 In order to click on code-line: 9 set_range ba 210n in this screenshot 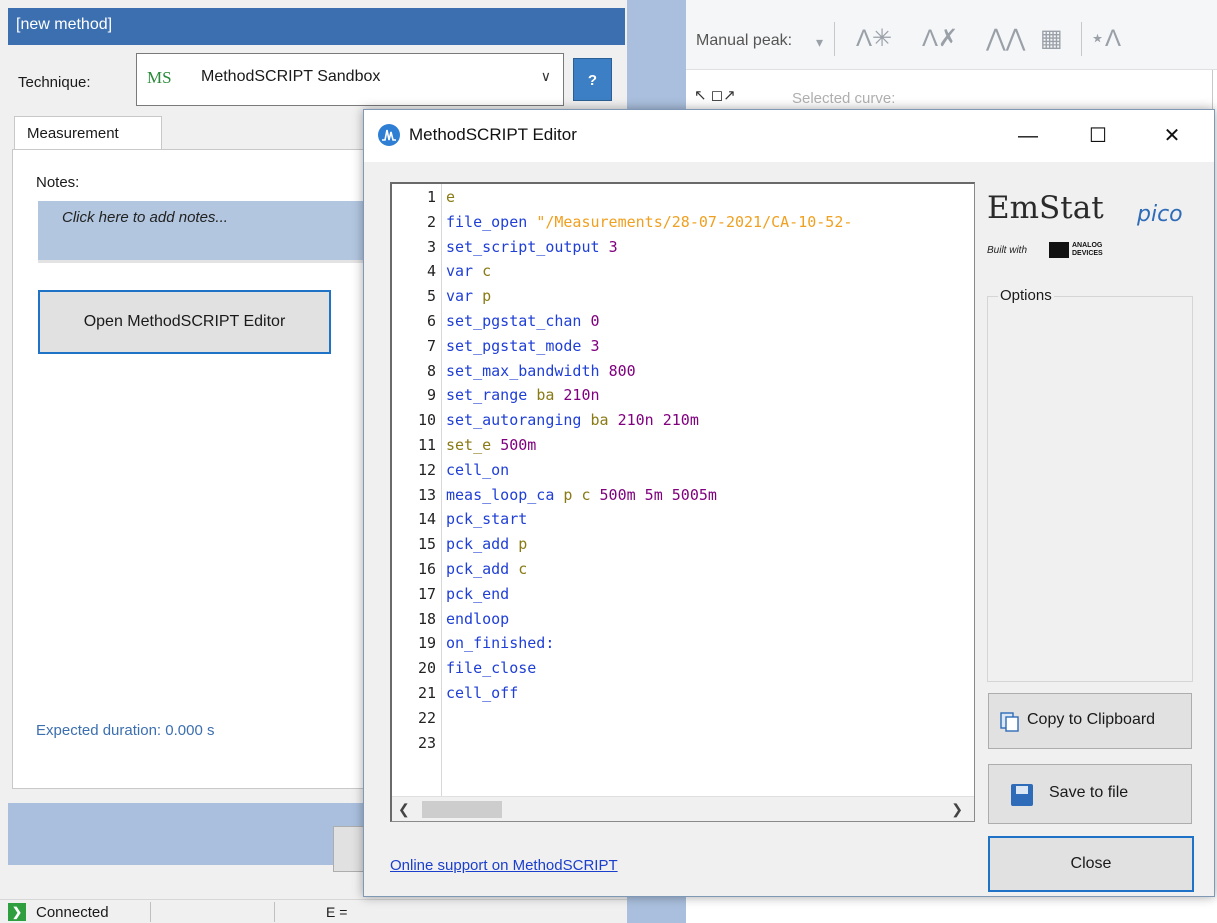, I will do `click(496, 398)`.